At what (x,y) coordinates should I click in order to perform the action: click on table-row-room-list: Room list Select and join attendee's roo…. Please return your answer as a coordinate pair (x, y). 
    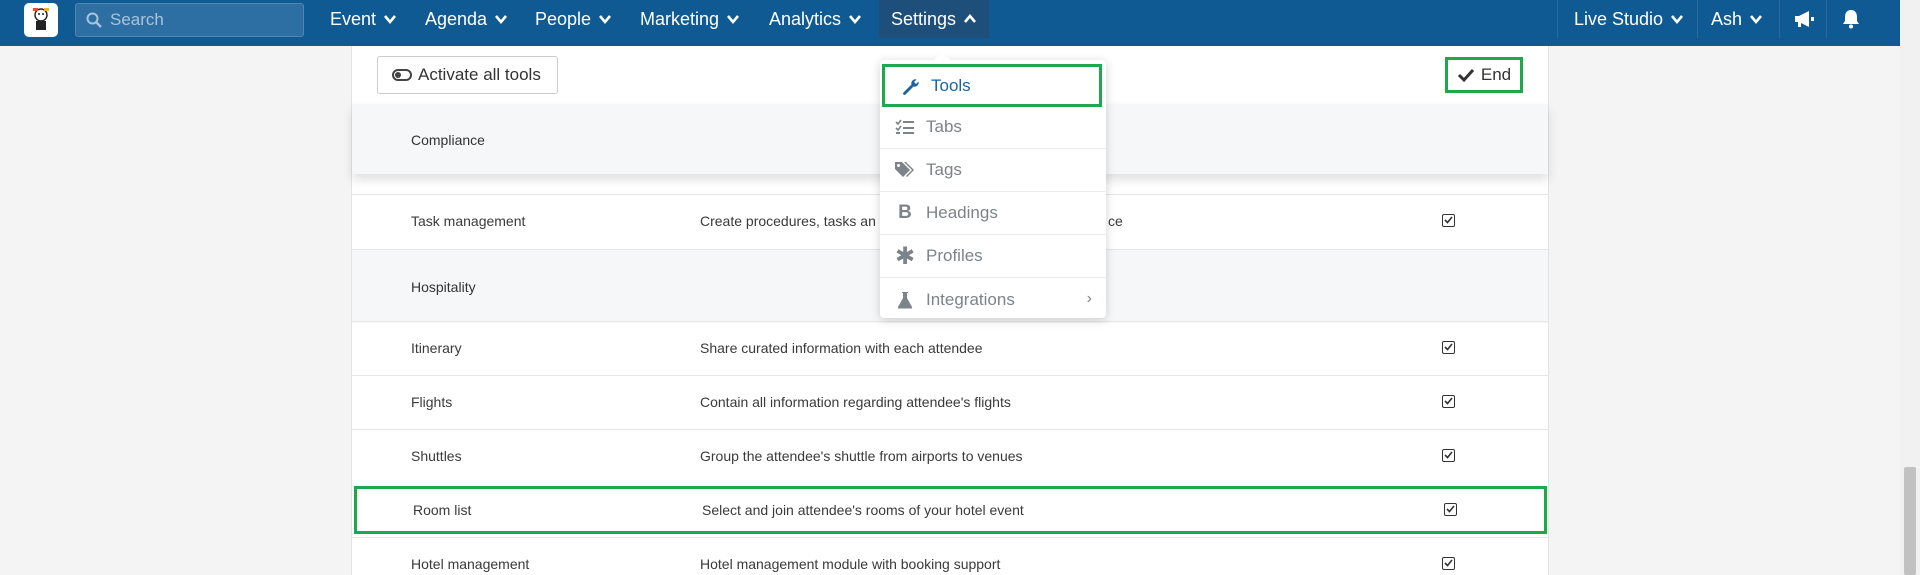
    Looking at the image, I should click on (950, 510).